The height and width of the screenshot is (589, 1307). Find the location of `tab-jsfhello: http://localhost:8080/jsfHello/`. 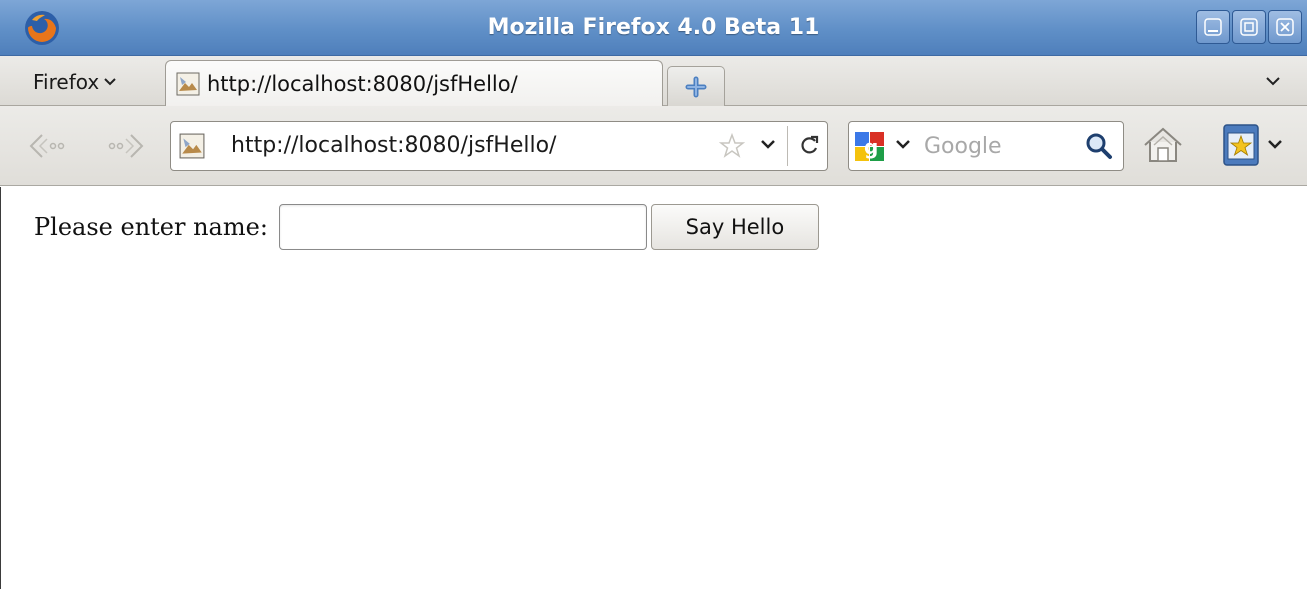

tab-jsfhello: http://localhost:8080/jsfHello/ is located at coordinates (414, 84).